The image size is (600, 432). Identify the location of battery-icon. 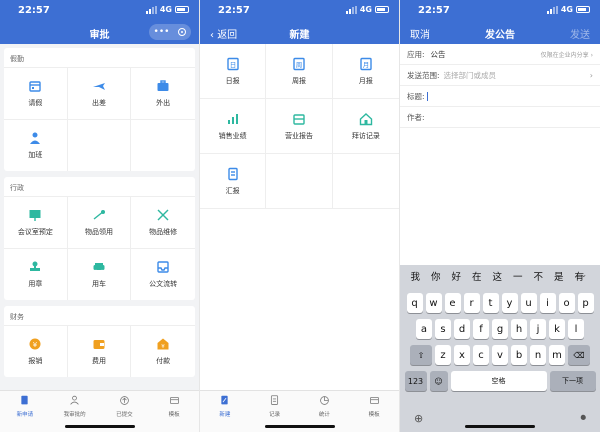
(382, 9).